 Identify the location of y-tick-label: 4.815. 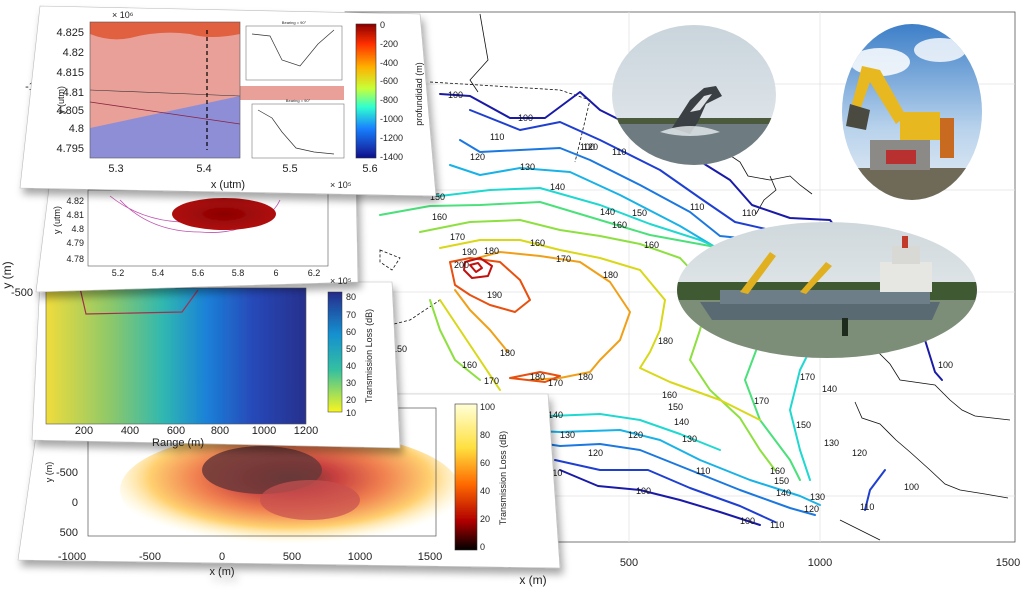
(70, 73).